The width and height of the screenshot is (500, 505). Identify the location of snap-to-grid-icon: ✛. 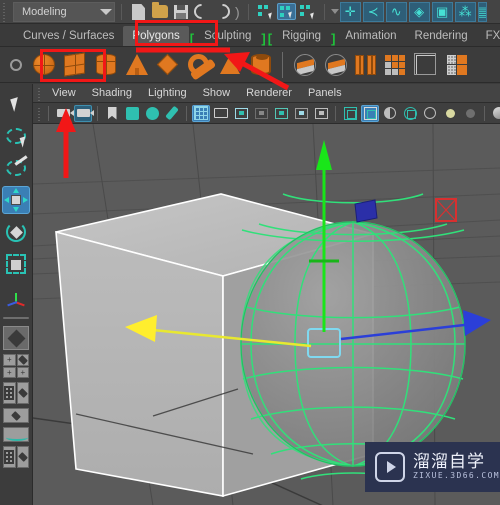
(350, 11).